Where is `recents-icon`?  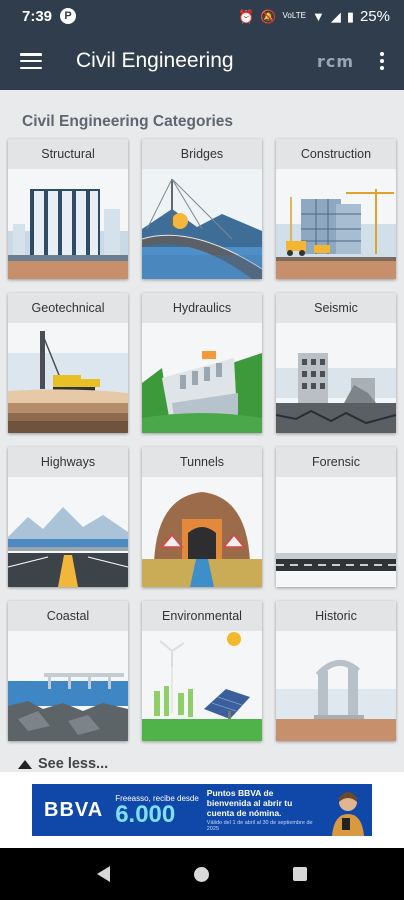 recents-icon is located at coordinates (300, 874).